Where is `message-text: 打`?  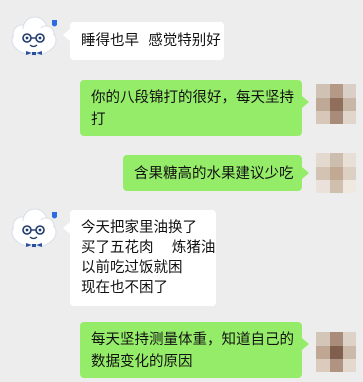
message-text: 打 is located at coordinates (98, 120).